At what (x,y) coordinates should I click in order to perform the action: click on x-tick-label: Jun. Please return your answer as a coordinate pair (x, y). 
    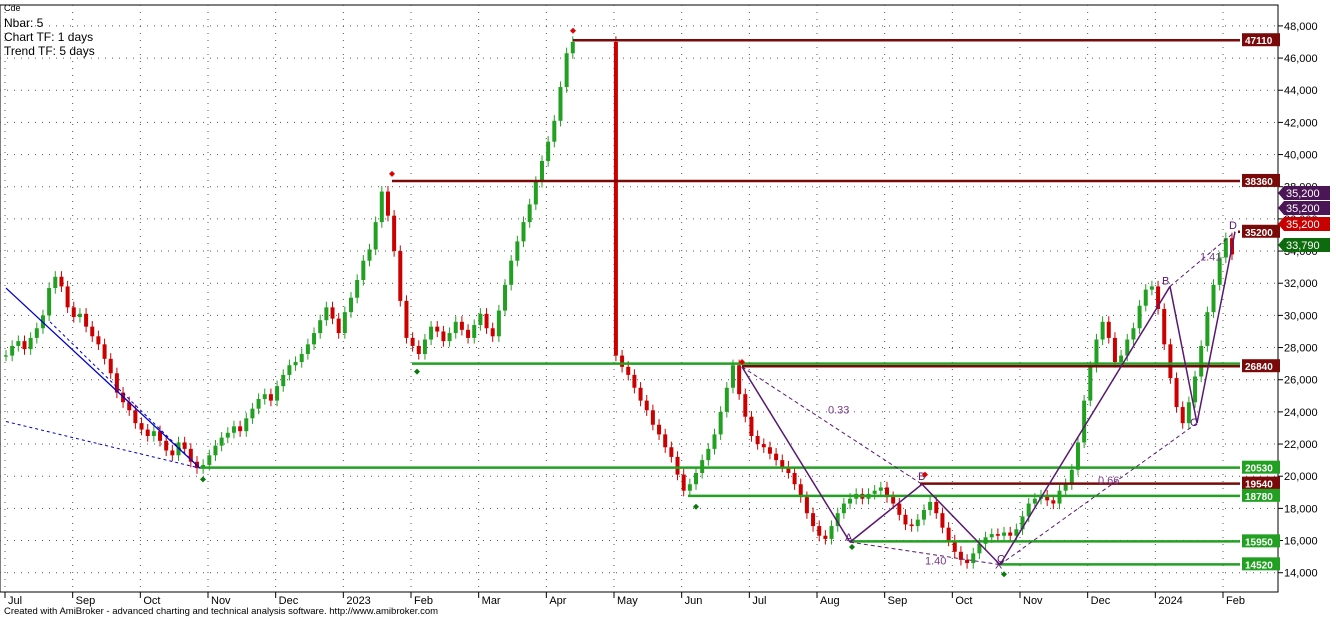
    Looking at the image, I should click on (694, 601).